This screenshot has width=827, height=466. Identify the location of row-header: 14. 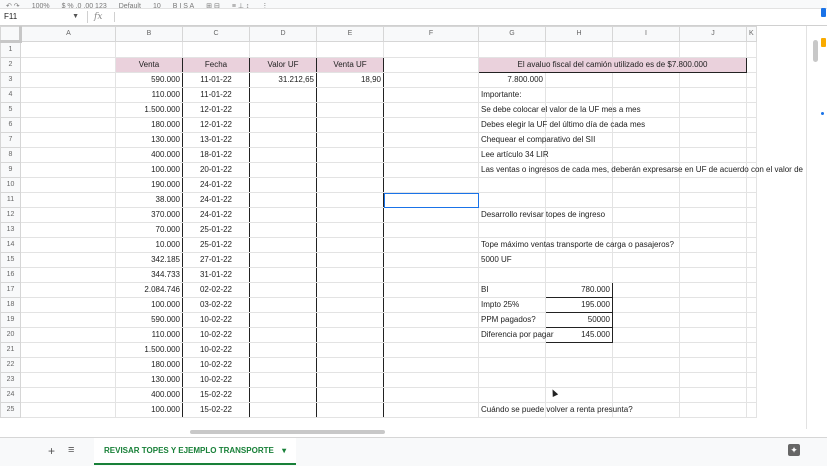
(10, 245).